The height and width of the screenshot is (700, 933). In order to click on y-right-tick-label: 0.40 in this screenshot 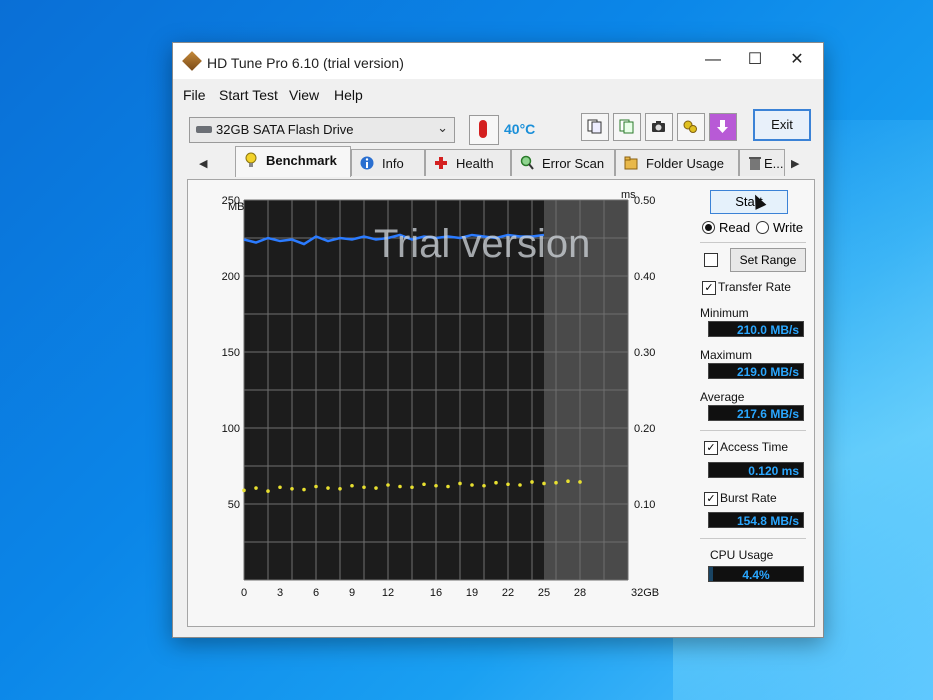, I will do `click(644, 277)`.